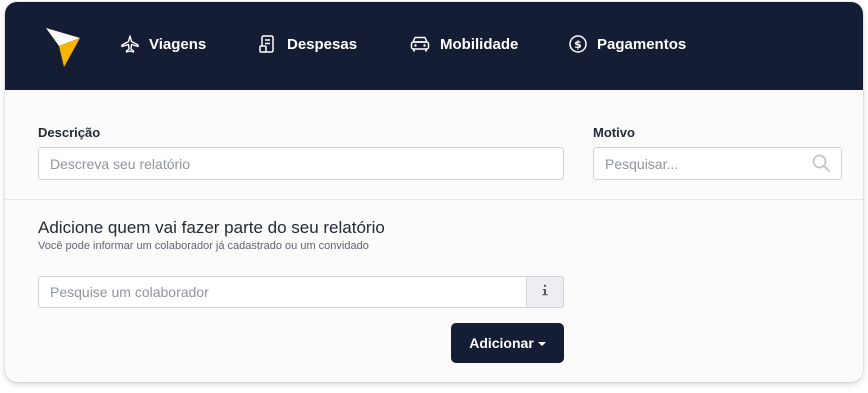 The height and width of the screenshot is (393, 868). What do you see at coordinates (420, 44) in the screenshot?
I see `car-icon` at bounding box center [420, 44].